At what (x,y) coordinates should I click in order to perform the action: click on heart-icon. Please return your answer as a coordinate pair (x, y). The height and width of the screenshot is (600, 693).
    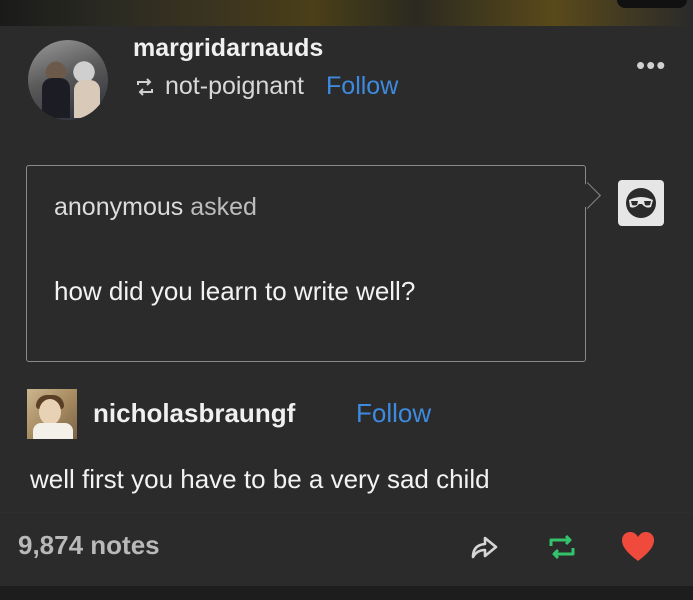
    Looking at the image, I should click on (638, 547).